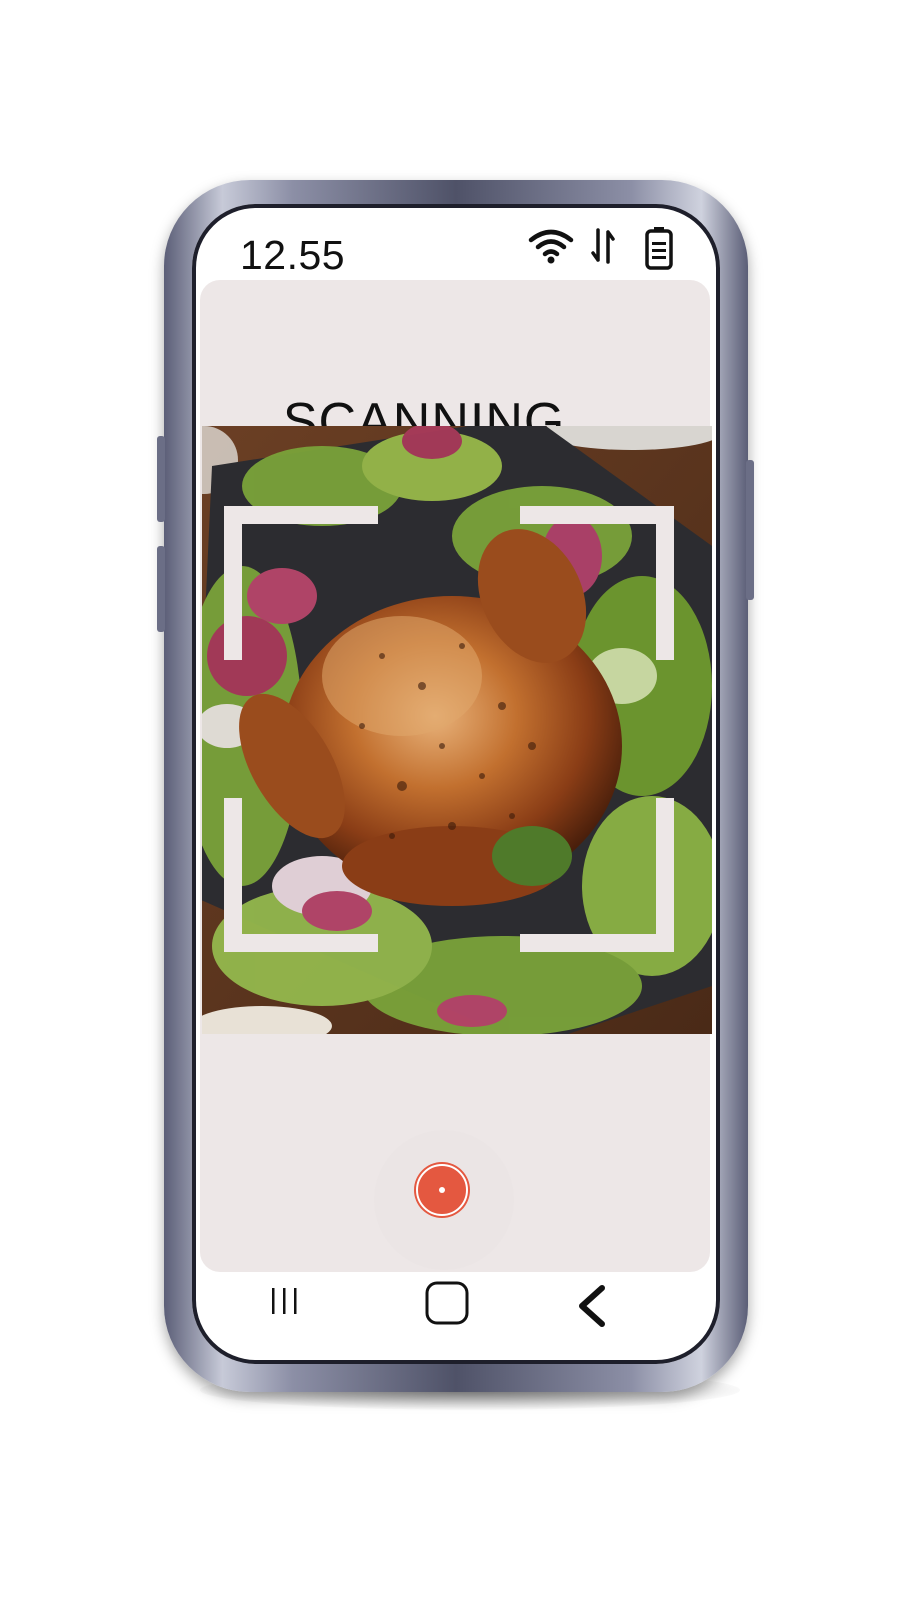 Image resolution: width=900 pixels, height=1600 pixels. What do you see at coordinates (551, 246) in the screenshot?
I see `wifi-icon` at bounding box center [551, 246].